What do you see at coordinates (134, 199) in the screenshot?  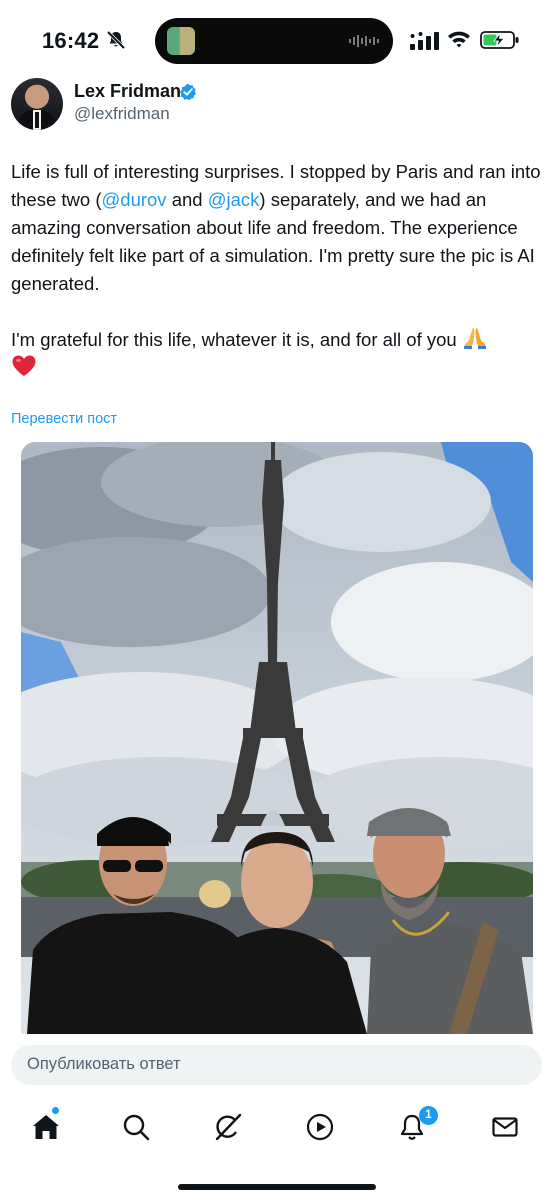 I see `mention-durov: @durov` at bounding box center [134, 199].